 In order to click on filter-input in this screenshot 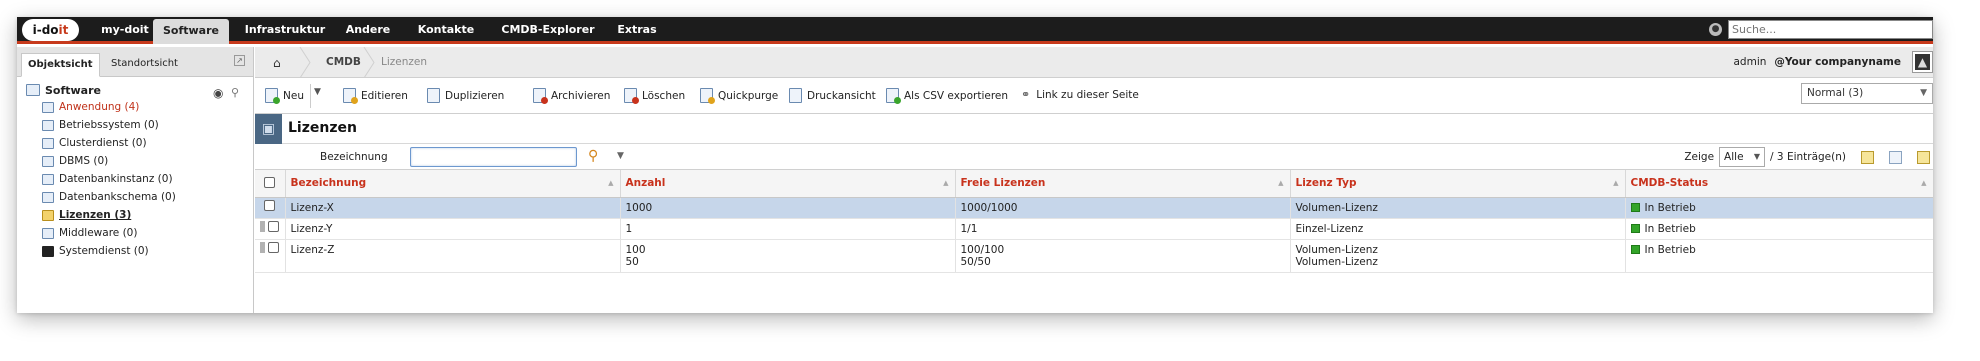, I will do `click(493, 157)`.